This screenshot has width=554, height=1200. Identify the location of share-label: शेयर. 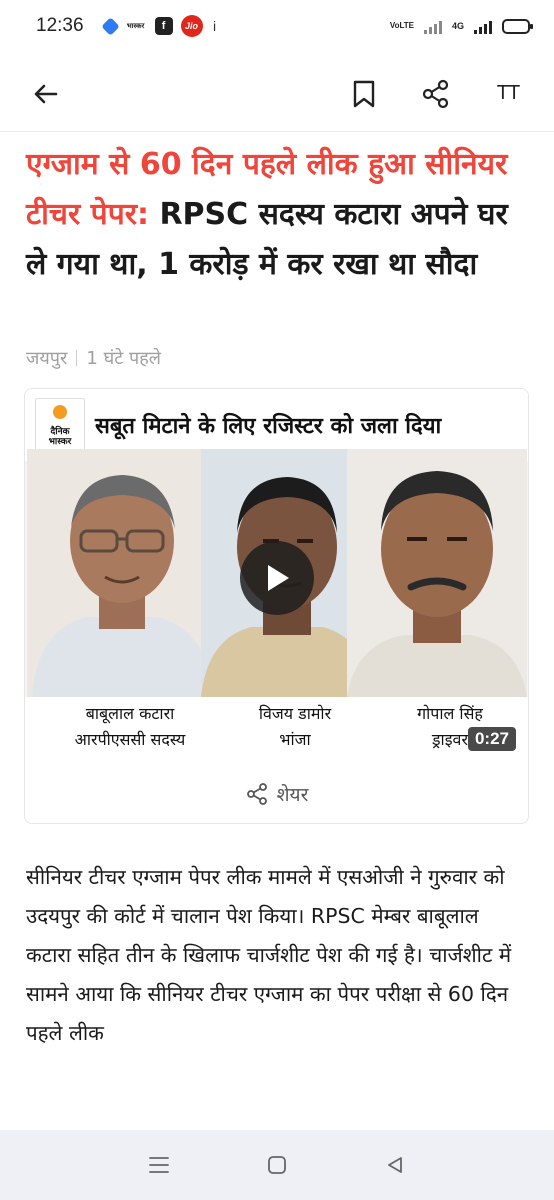
(292, 795).